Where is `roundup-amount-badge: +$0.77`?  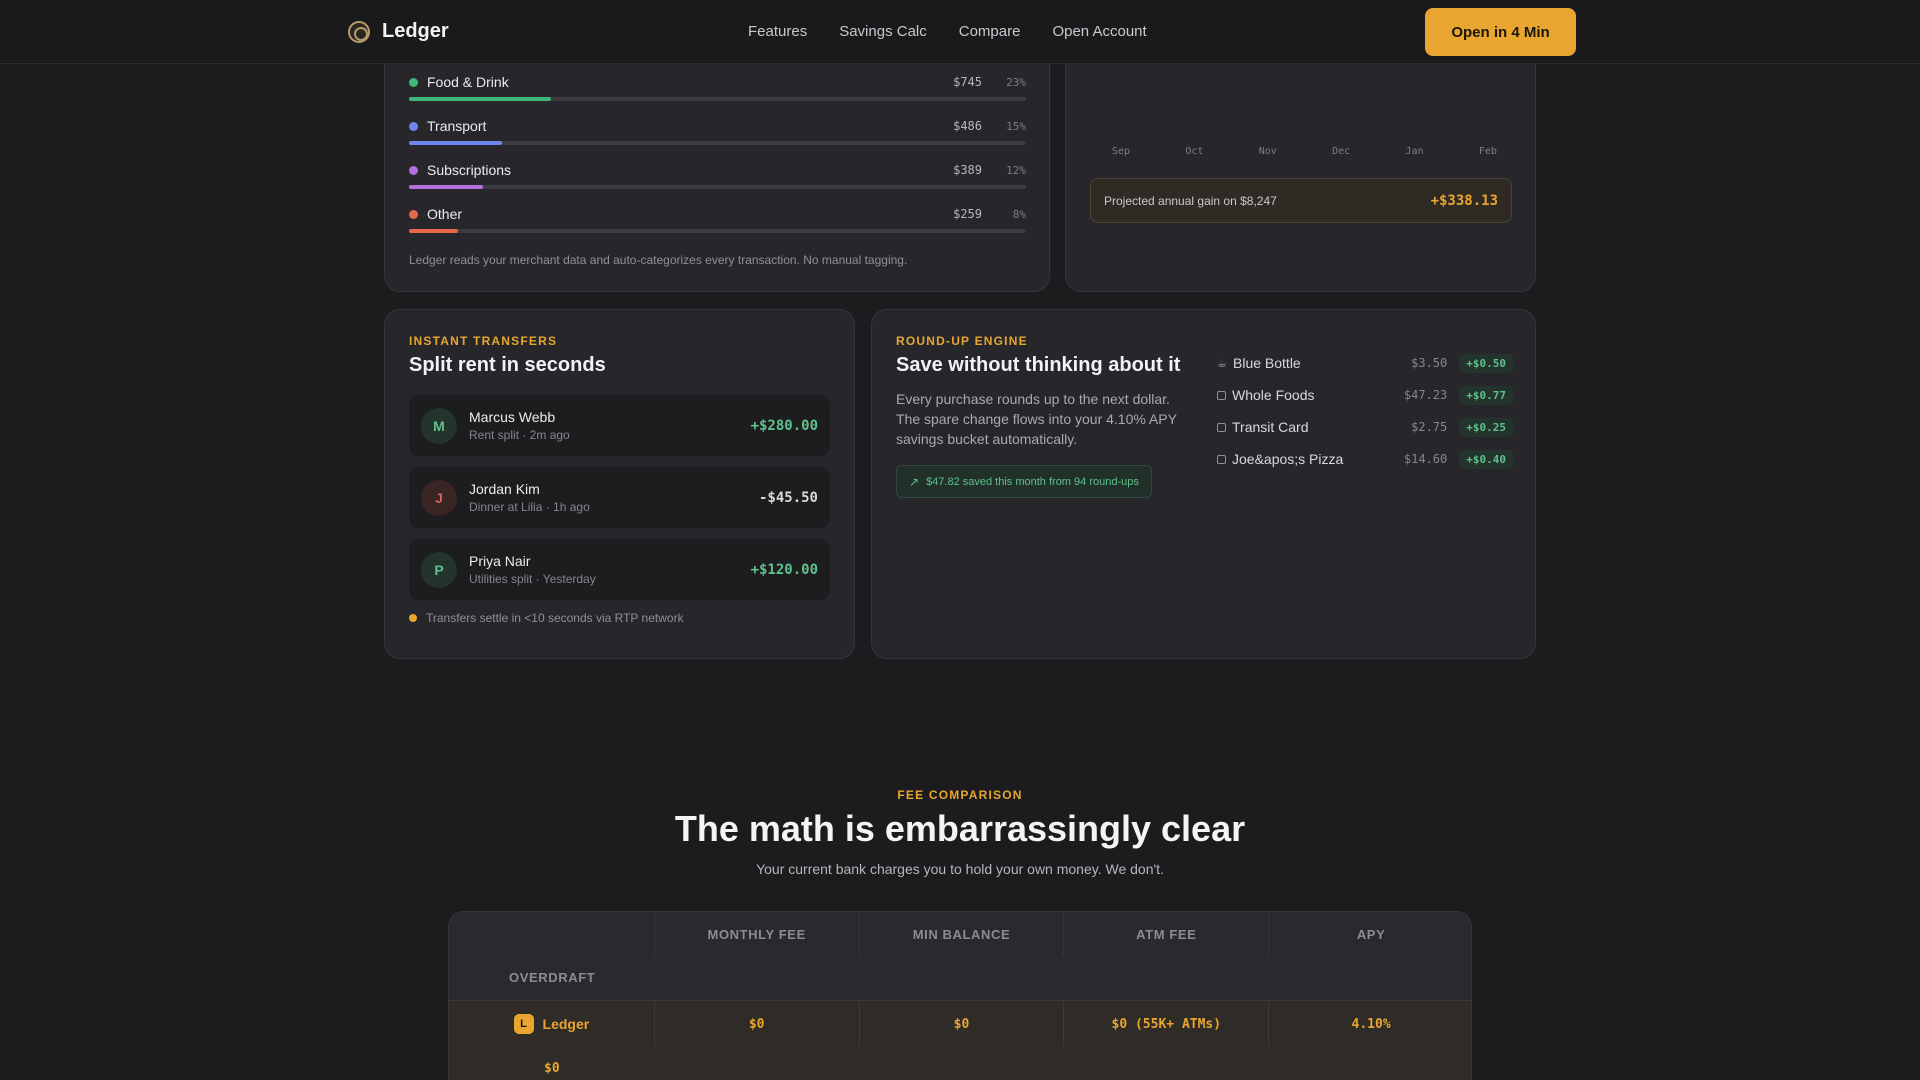
roundup-amount-badge: +$0.77 is located at coordinates (1486, 395).